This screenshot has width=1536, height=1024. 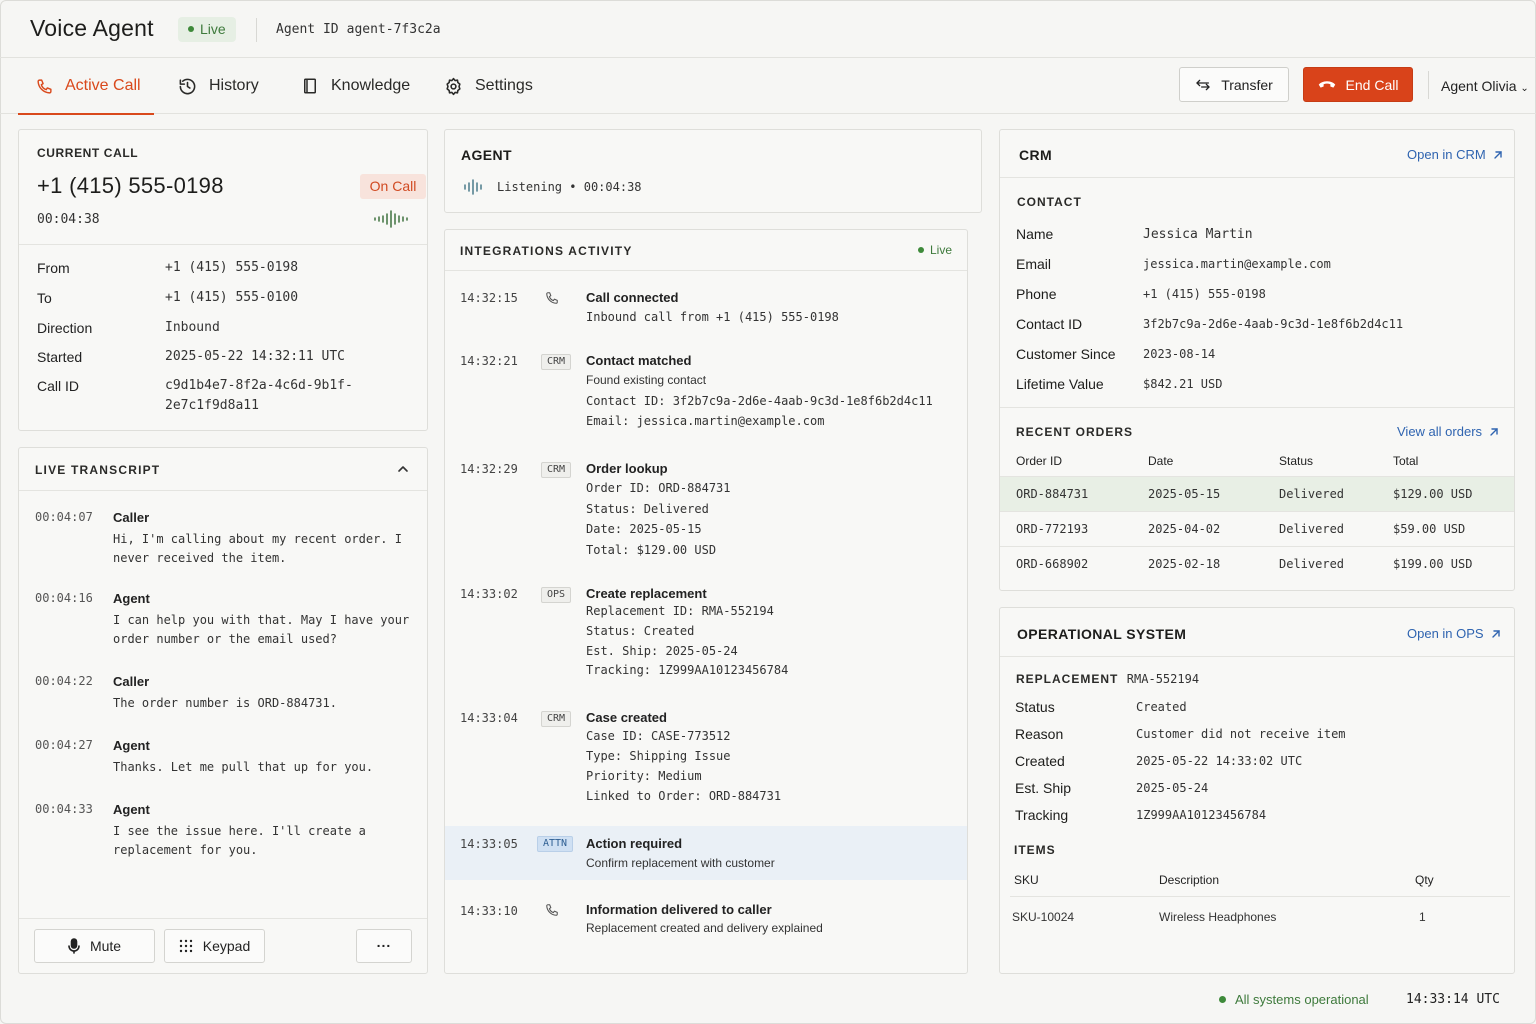 I want to click on item-sku: SKU-10024, so click(x=1043, y=917).